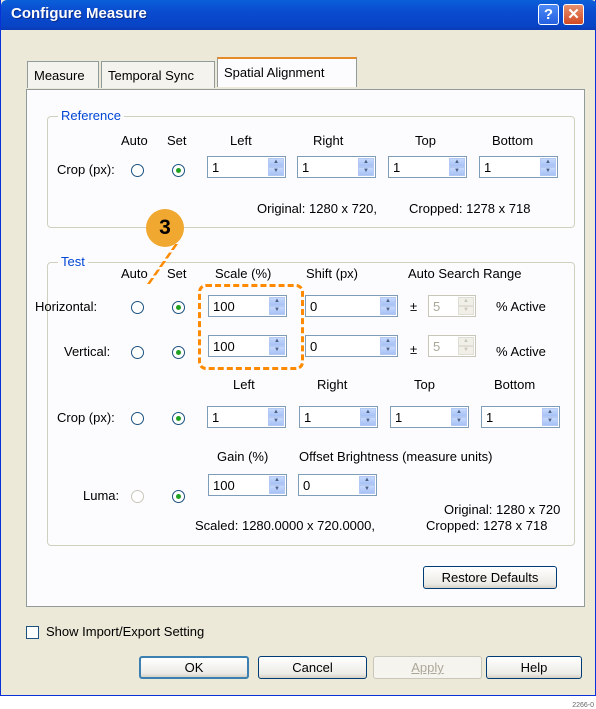 Image resolution: width=596 pixels, height=709 pixels. Describe the element at coordinates (177, 140) in the screenshot. I see `ref-set-header: Set` at that location.